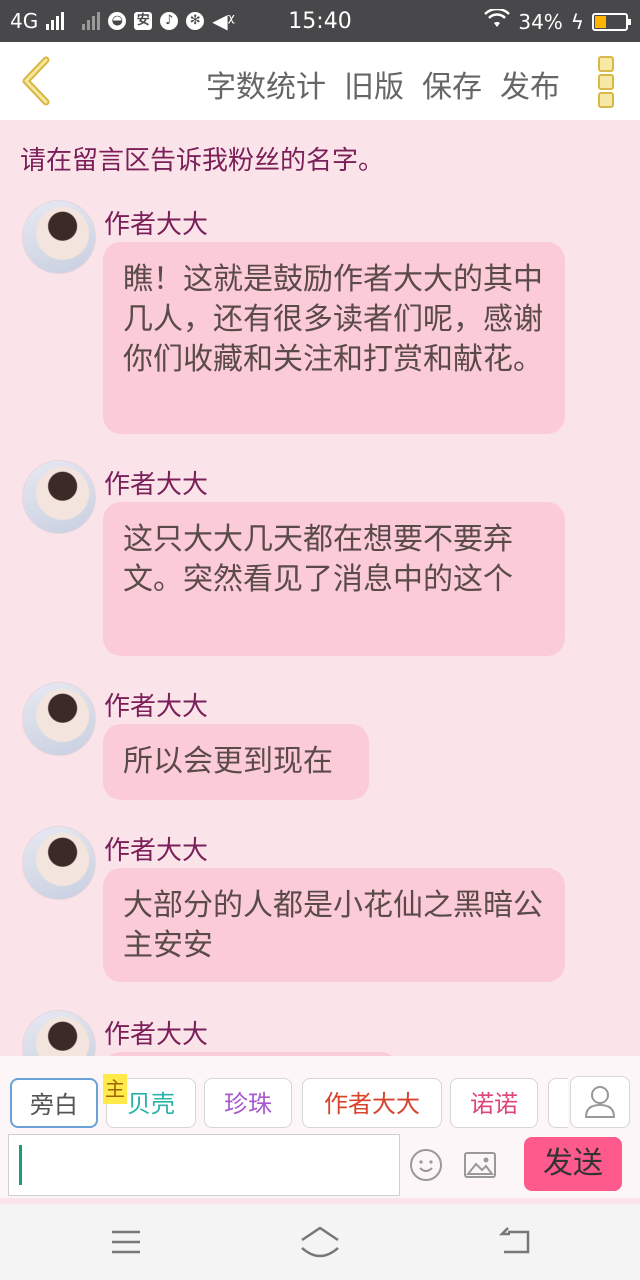 This screenshot has height=1280, width=640. What do you see at coordinates (115, 1089) in the screenshot?
I see `main-role-badge: 主` at bounding box center [115, 1089].